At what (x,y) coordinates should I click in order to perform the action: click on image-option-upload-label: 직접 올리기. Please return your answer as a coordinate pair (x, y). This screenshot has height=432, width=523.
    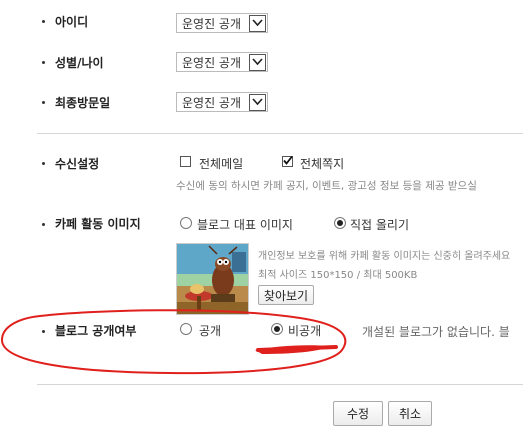
    Looking at the image, I should click on (379, 224).